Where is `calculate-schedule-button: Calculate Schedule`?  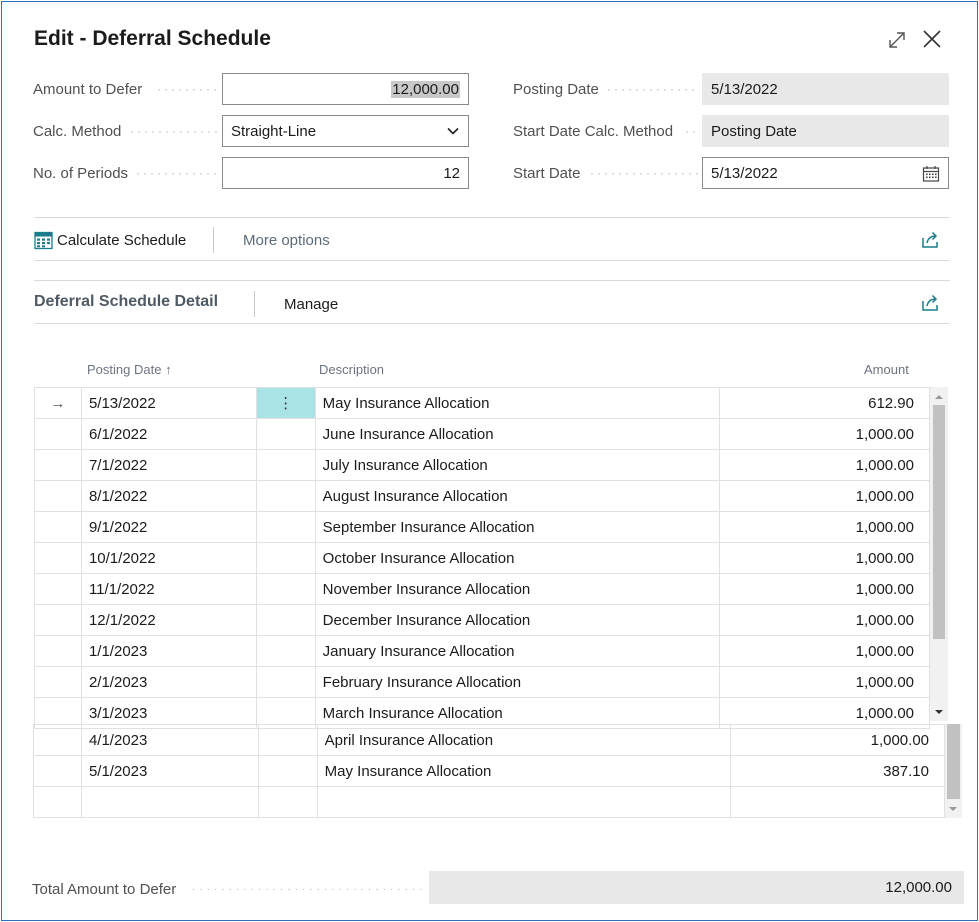 calculate-schedule-button: Calculate Schedule is located at coordinates (110, 240).